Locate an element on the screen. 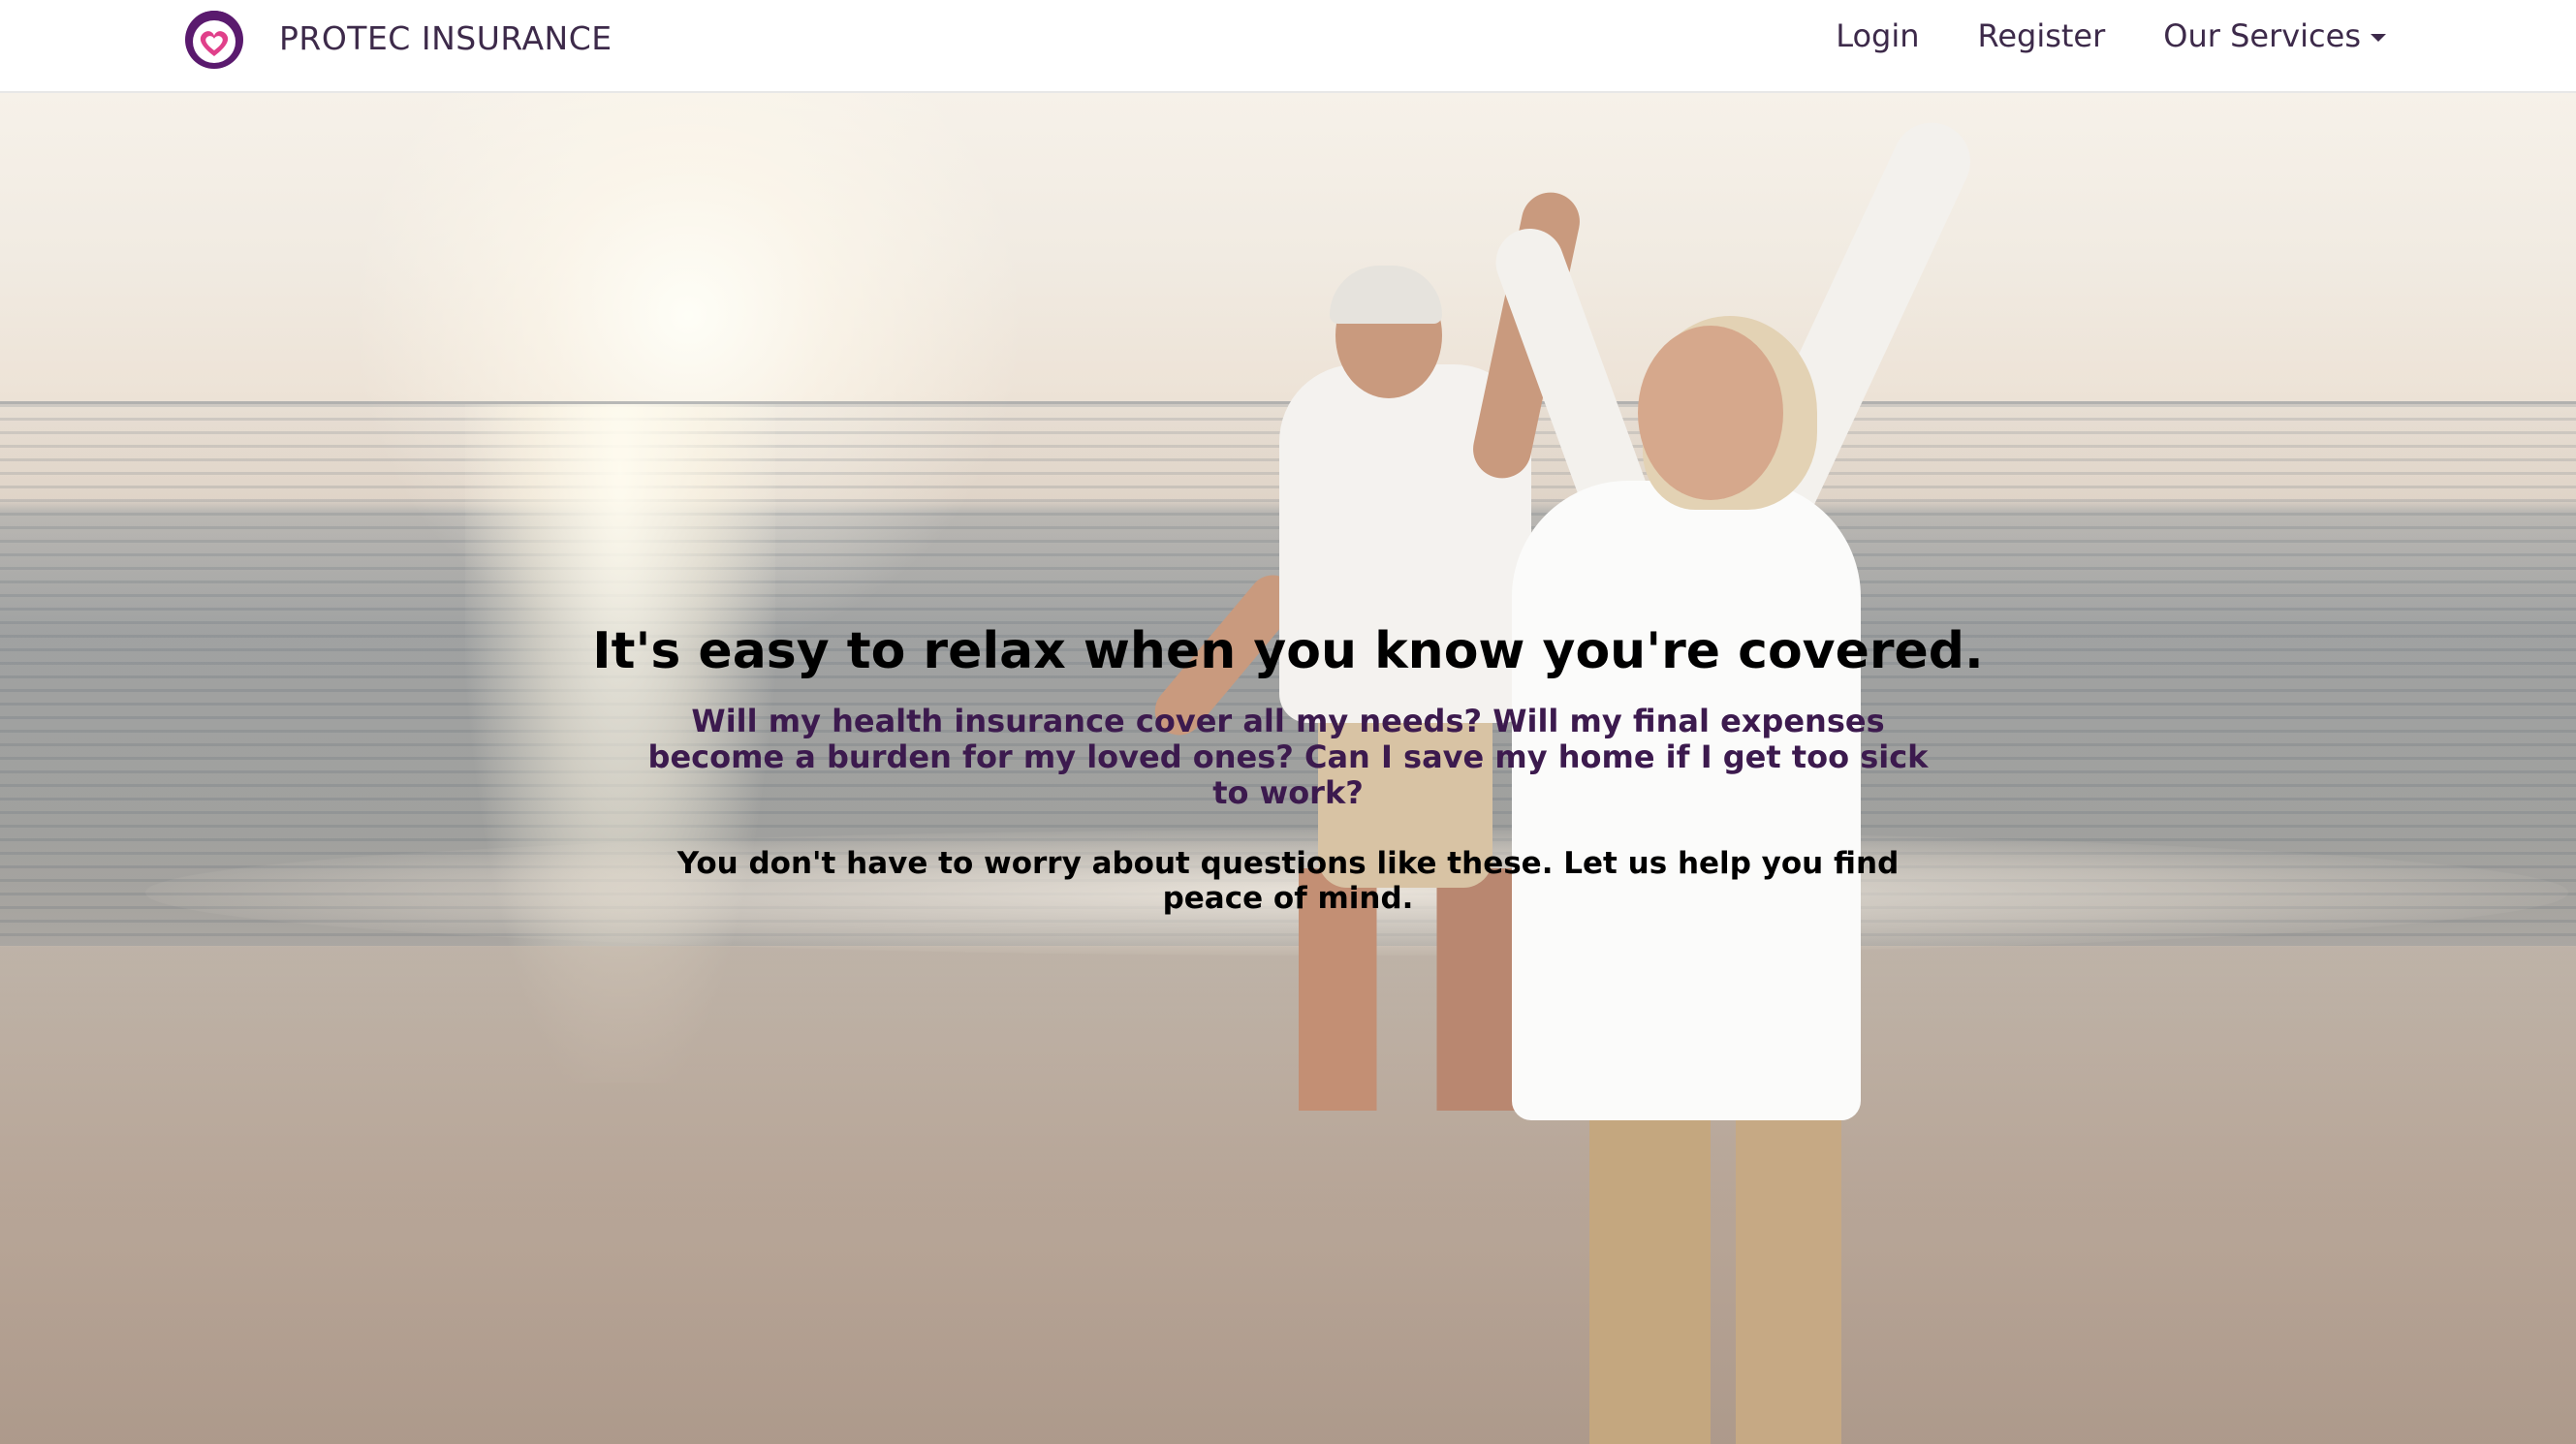  woman-pants is located at coordinates (1715, 1263).